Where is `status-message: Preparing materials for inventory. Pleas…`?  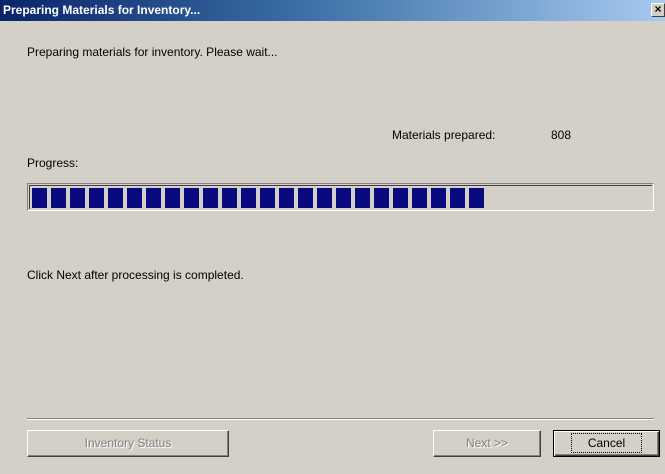 status-message: Preparing materials for inventory. Pleas… is located at coordinates (152, 52).